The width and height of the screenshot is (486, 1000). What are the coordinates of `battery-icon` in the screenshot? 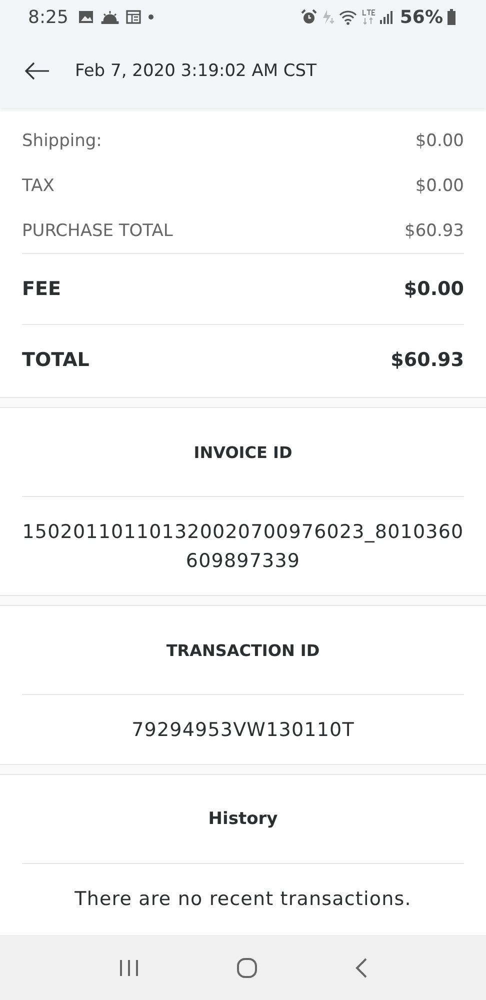 It's located at (451, 17).